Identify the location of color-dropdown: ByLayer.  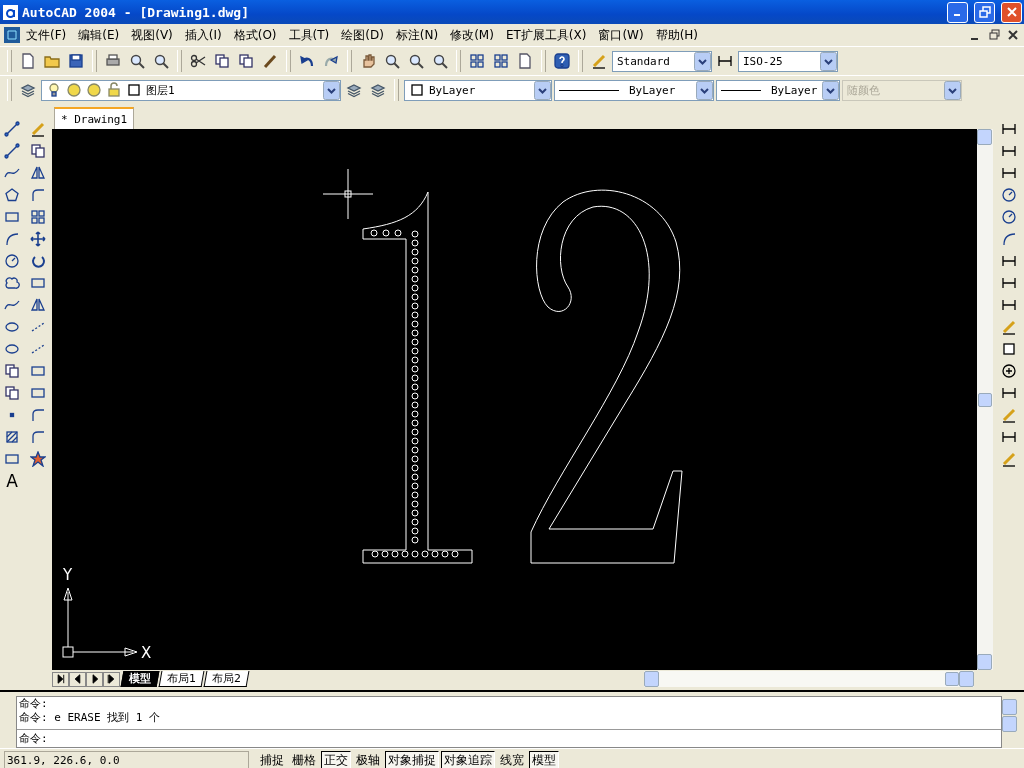
(478, 90).